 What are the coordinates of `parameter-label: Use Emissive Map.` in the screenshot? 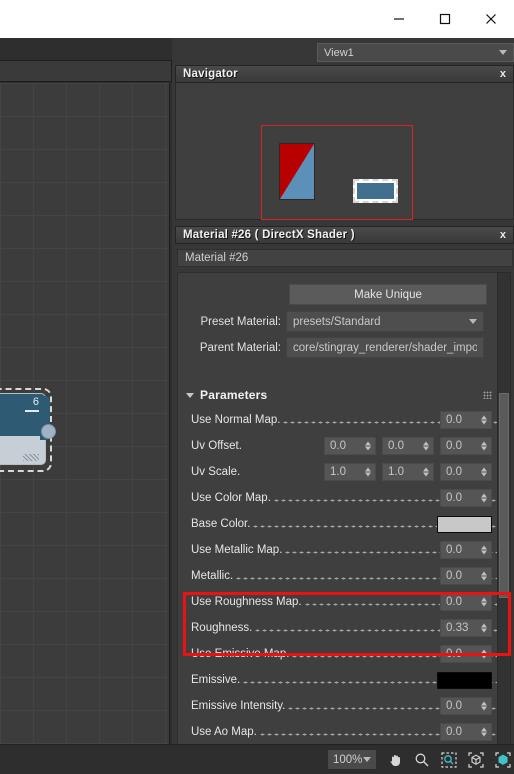 It's located at (240, 654).